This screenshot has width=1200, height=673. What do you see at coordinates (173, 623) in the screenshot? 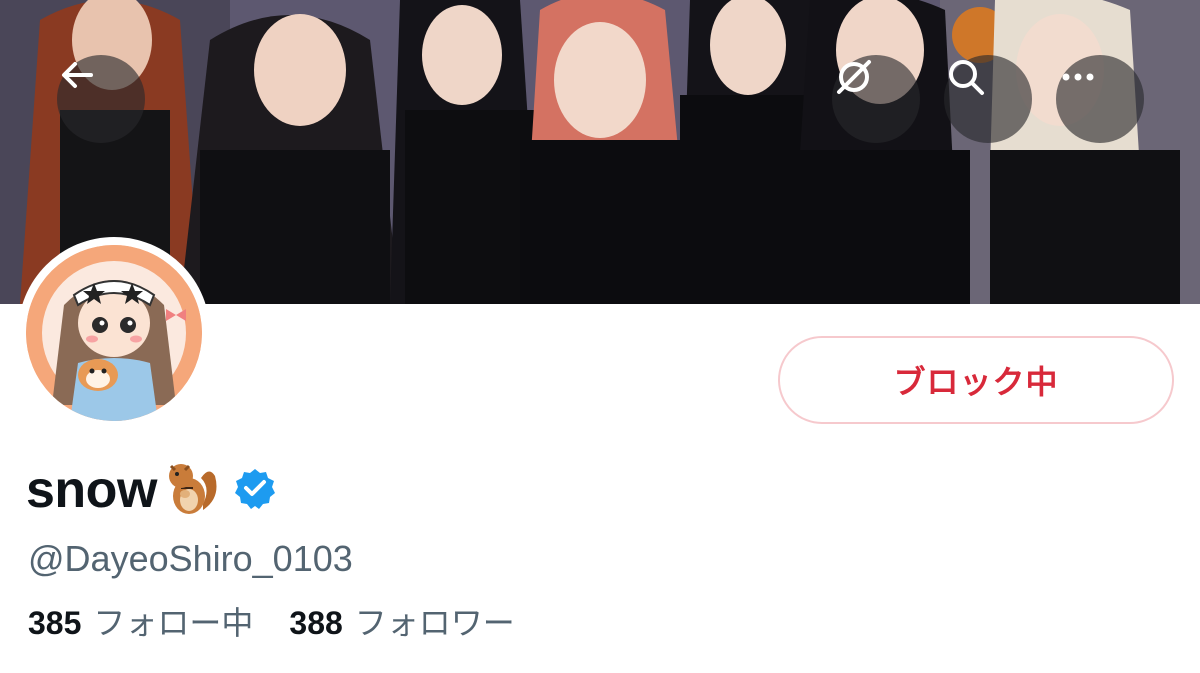
I see `following-label: フォロー中` at bounding box center [173, 623].